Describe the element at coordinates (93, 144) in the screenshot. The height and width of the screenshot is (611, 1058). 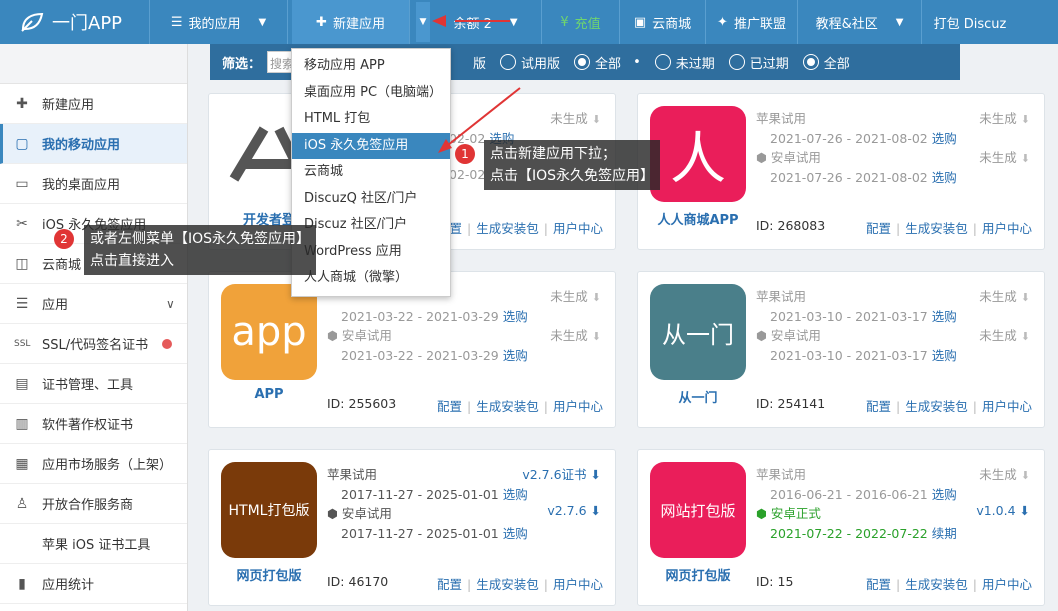
I see `sidebar-item-my-mobile-apps: ▢ 我的移动应用` at that location.